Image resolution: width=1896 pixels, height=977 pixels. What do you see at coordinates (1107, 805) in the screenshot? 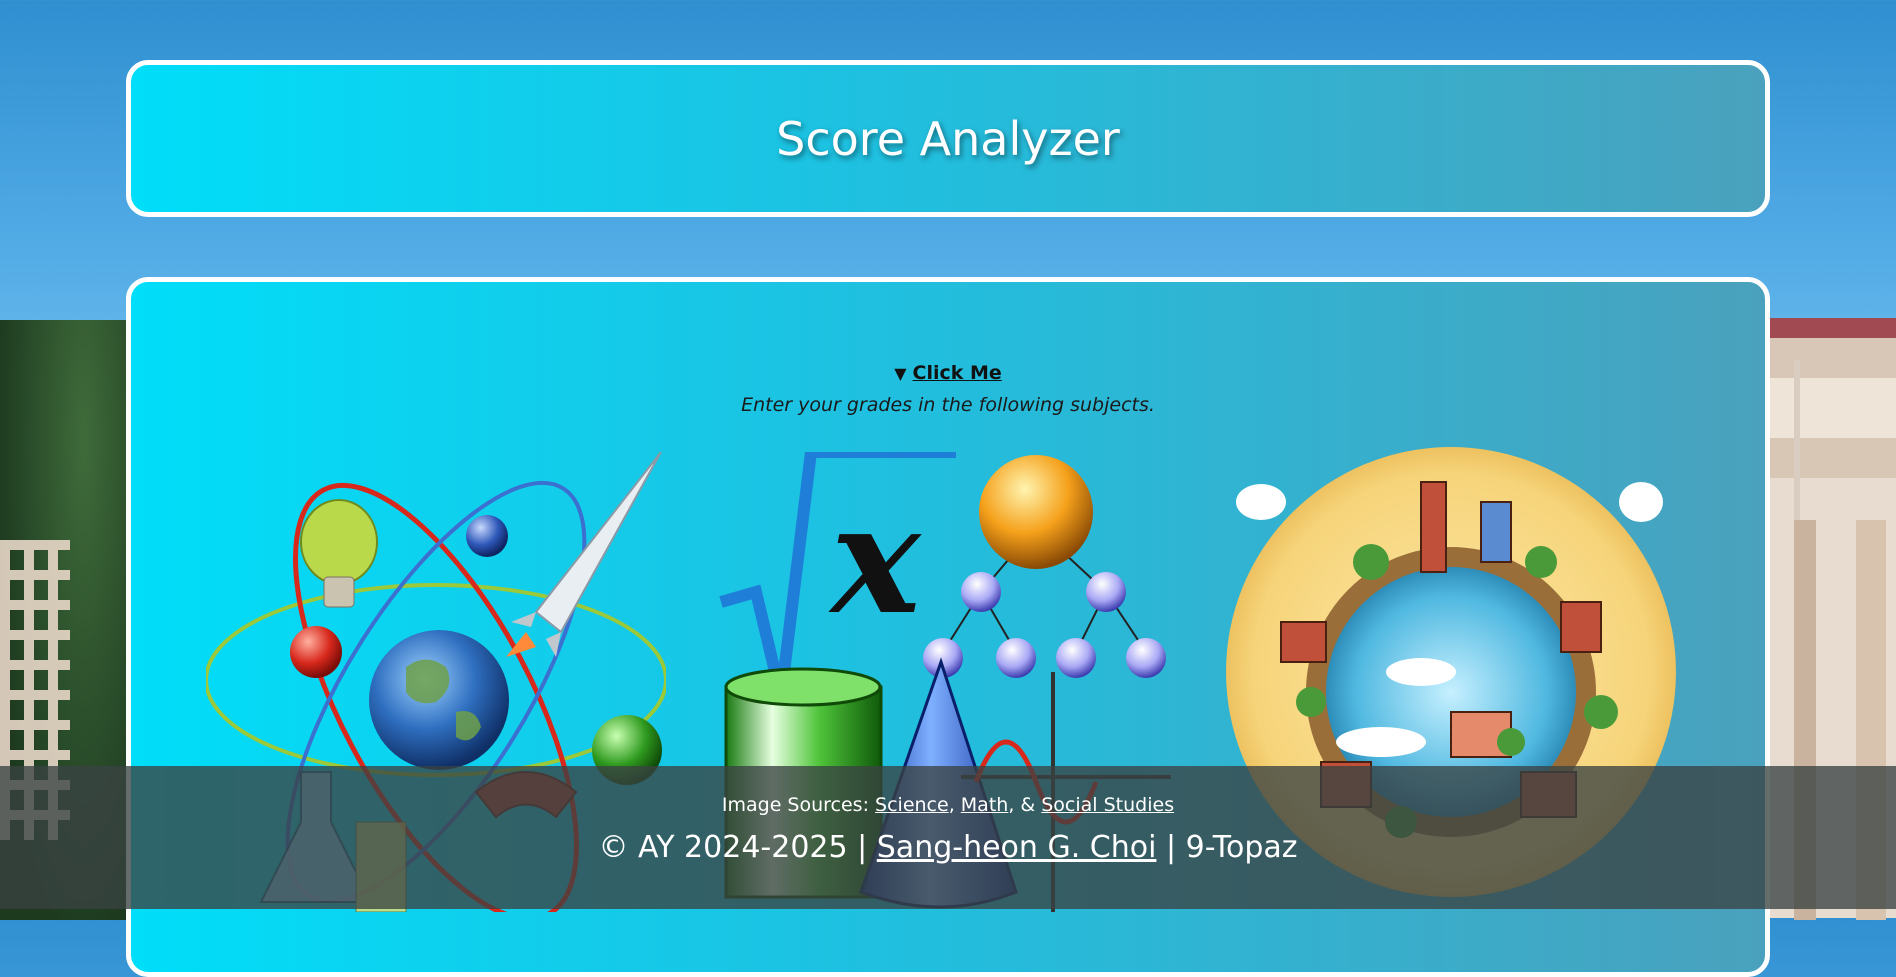
I see `social-studies-source-link: Social Studies` at bounding box center [1107, 805].